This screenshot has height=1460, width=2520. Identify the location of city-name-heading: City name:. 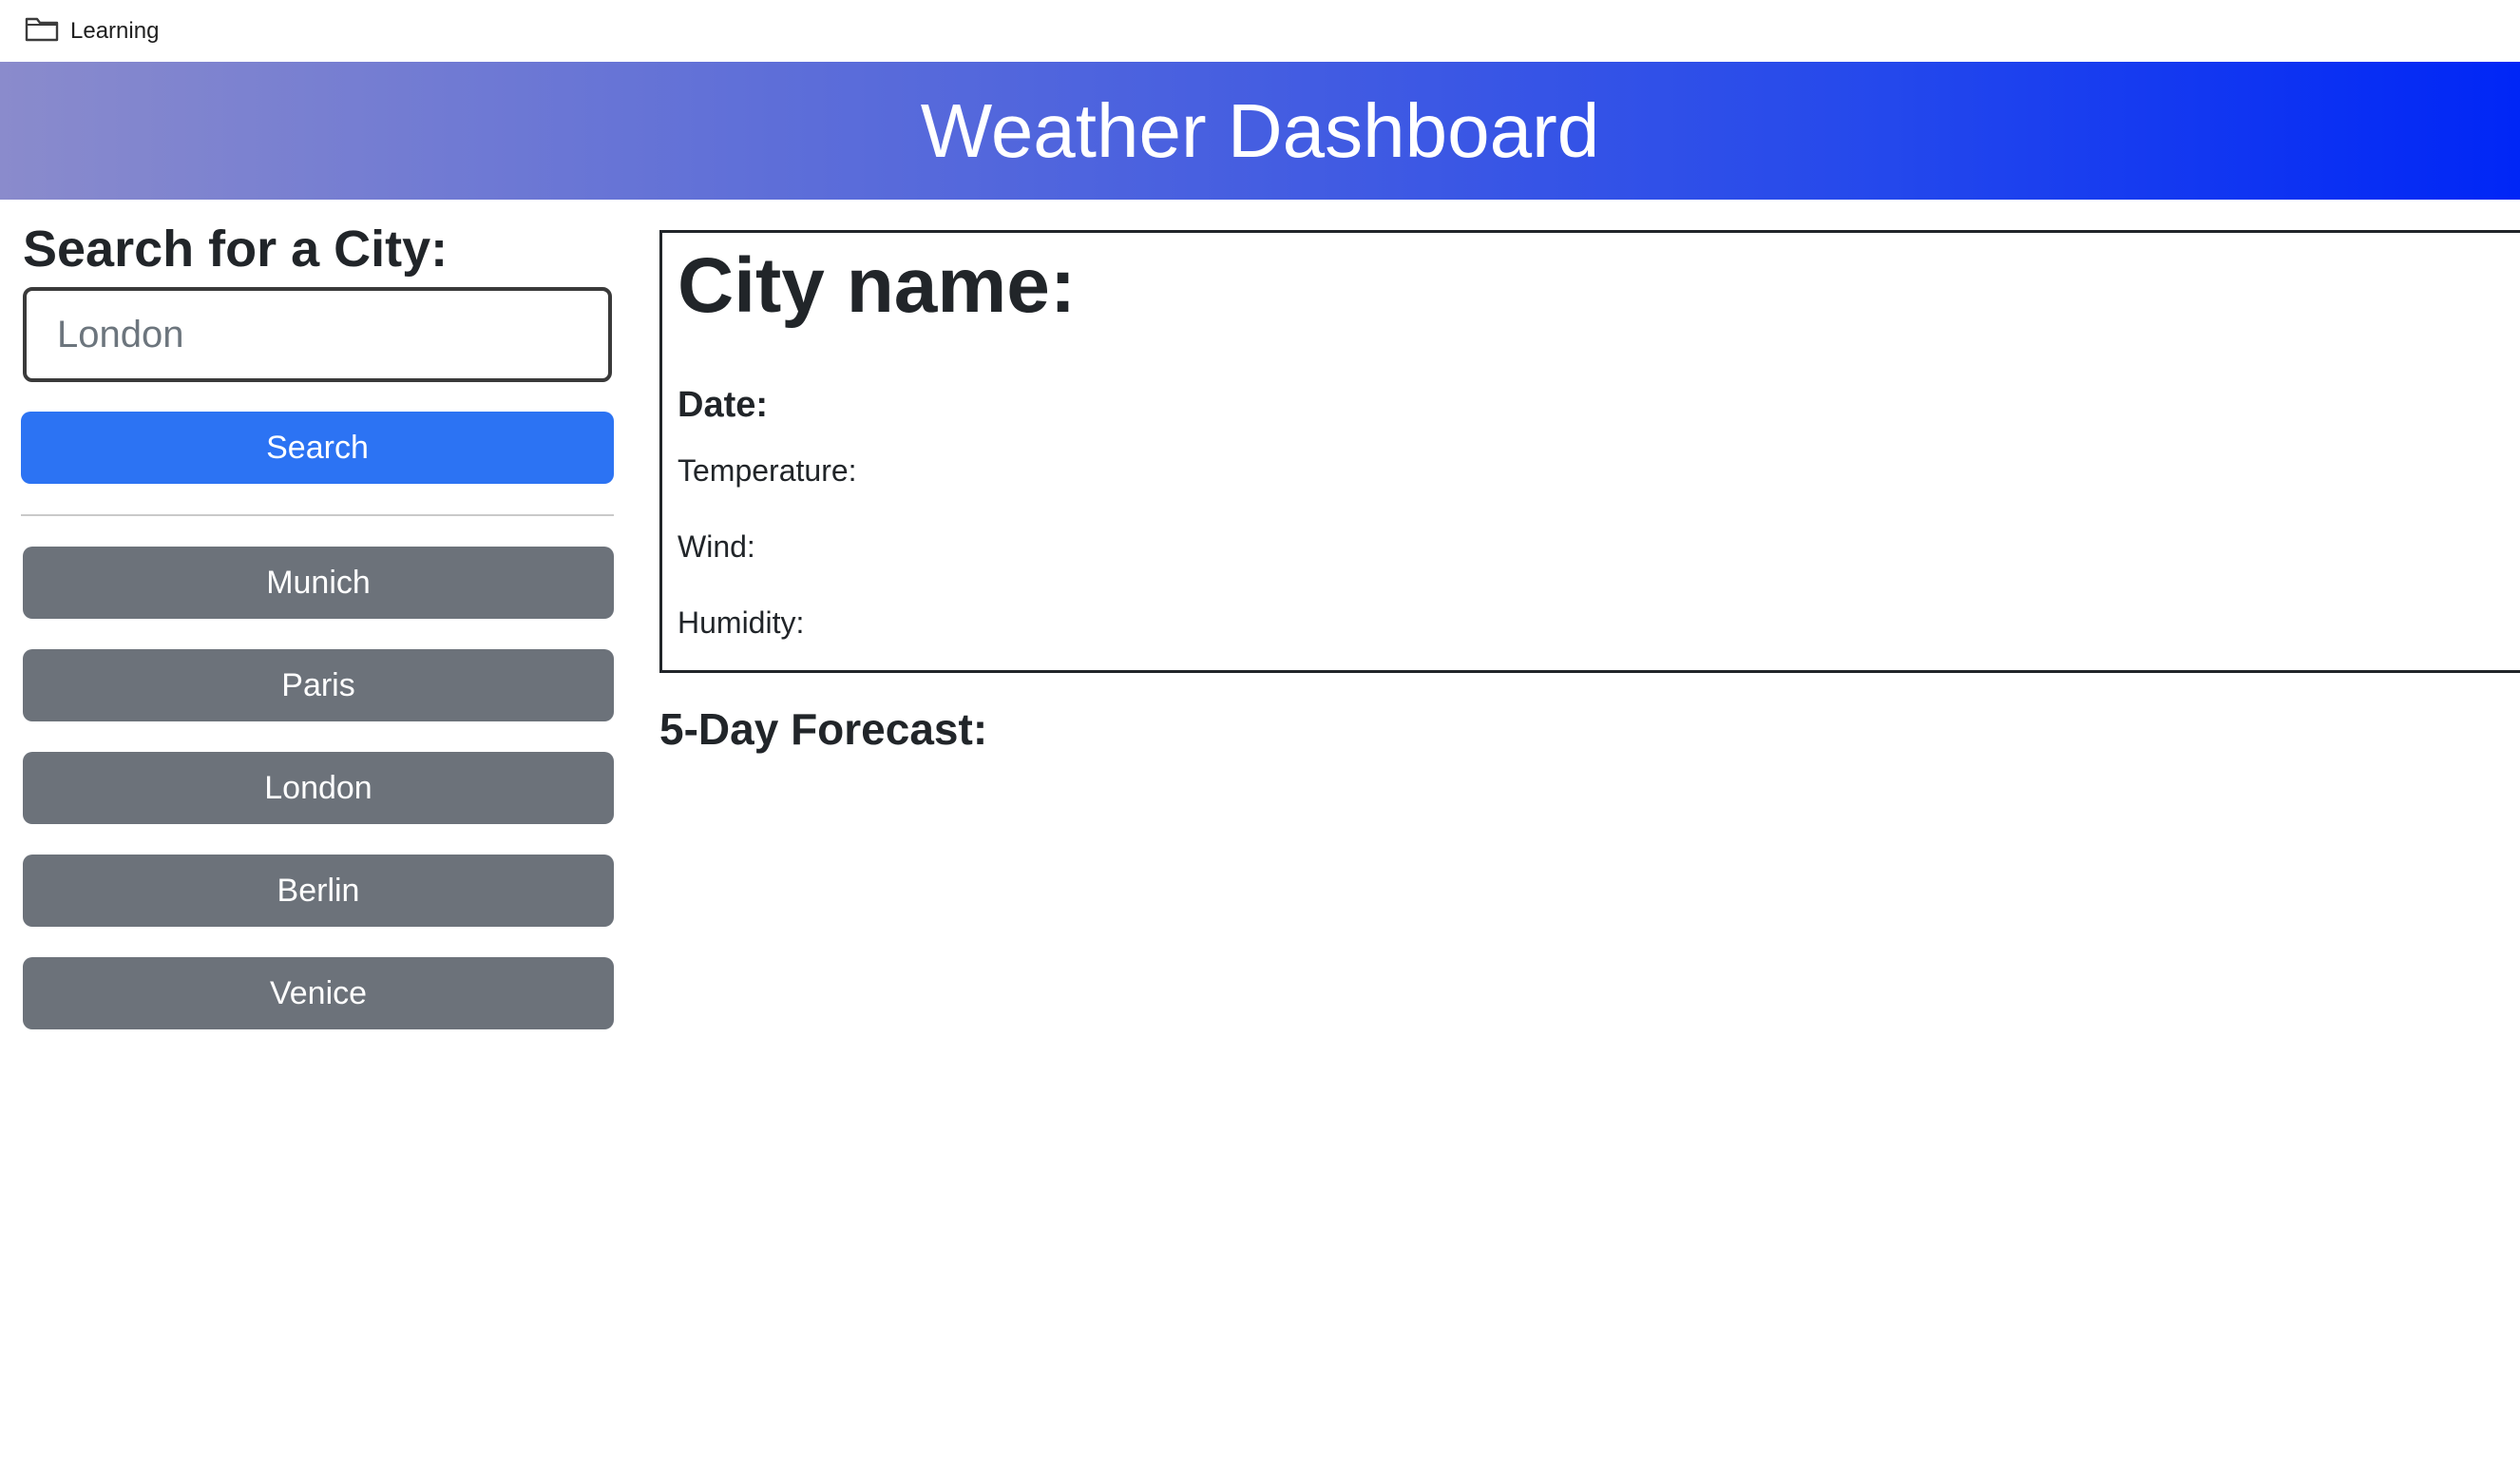
(877, 285).